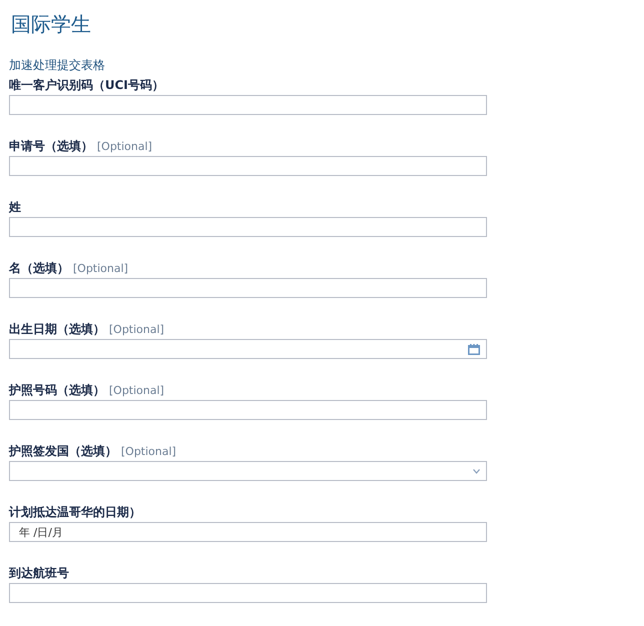 The height and width of the screenshot is (626, 644). Describe the element at coordinates (51, 24) in the screenshot. I see `page-title: 国际学生` at that location.